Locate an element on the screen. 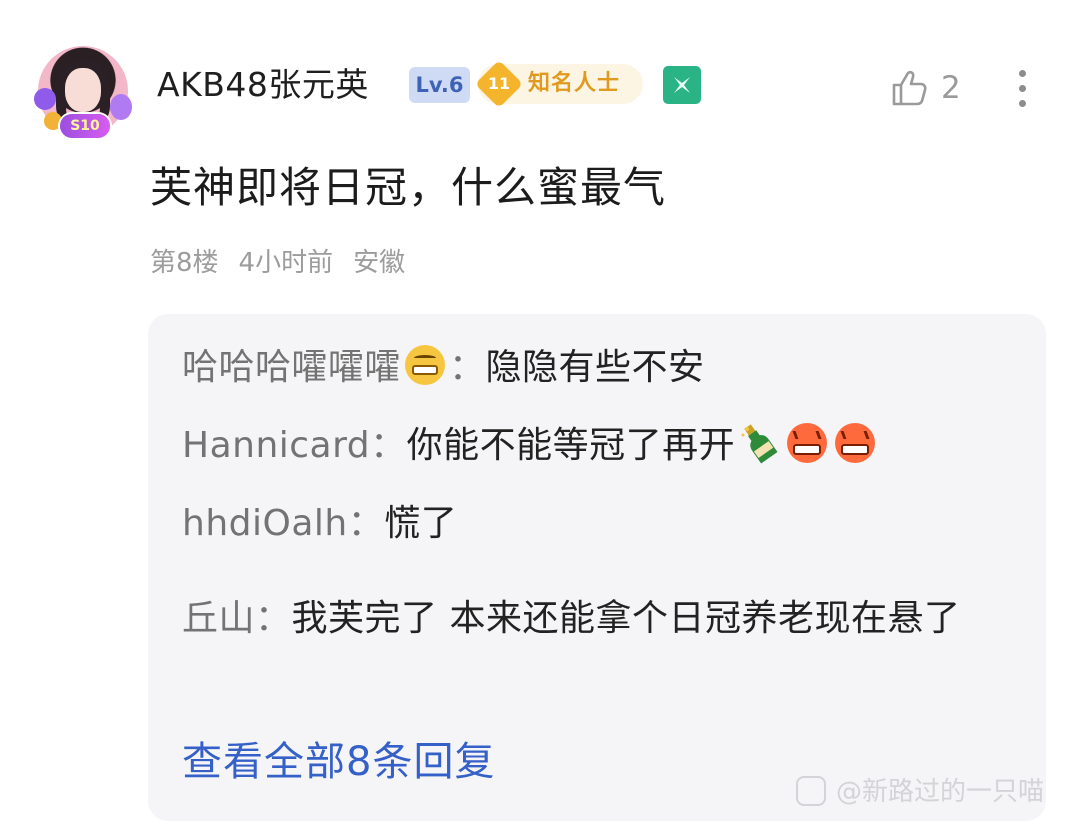  reply-item: Hannicard：你能不能等冠了再开 is located at coordinates (602, 446).